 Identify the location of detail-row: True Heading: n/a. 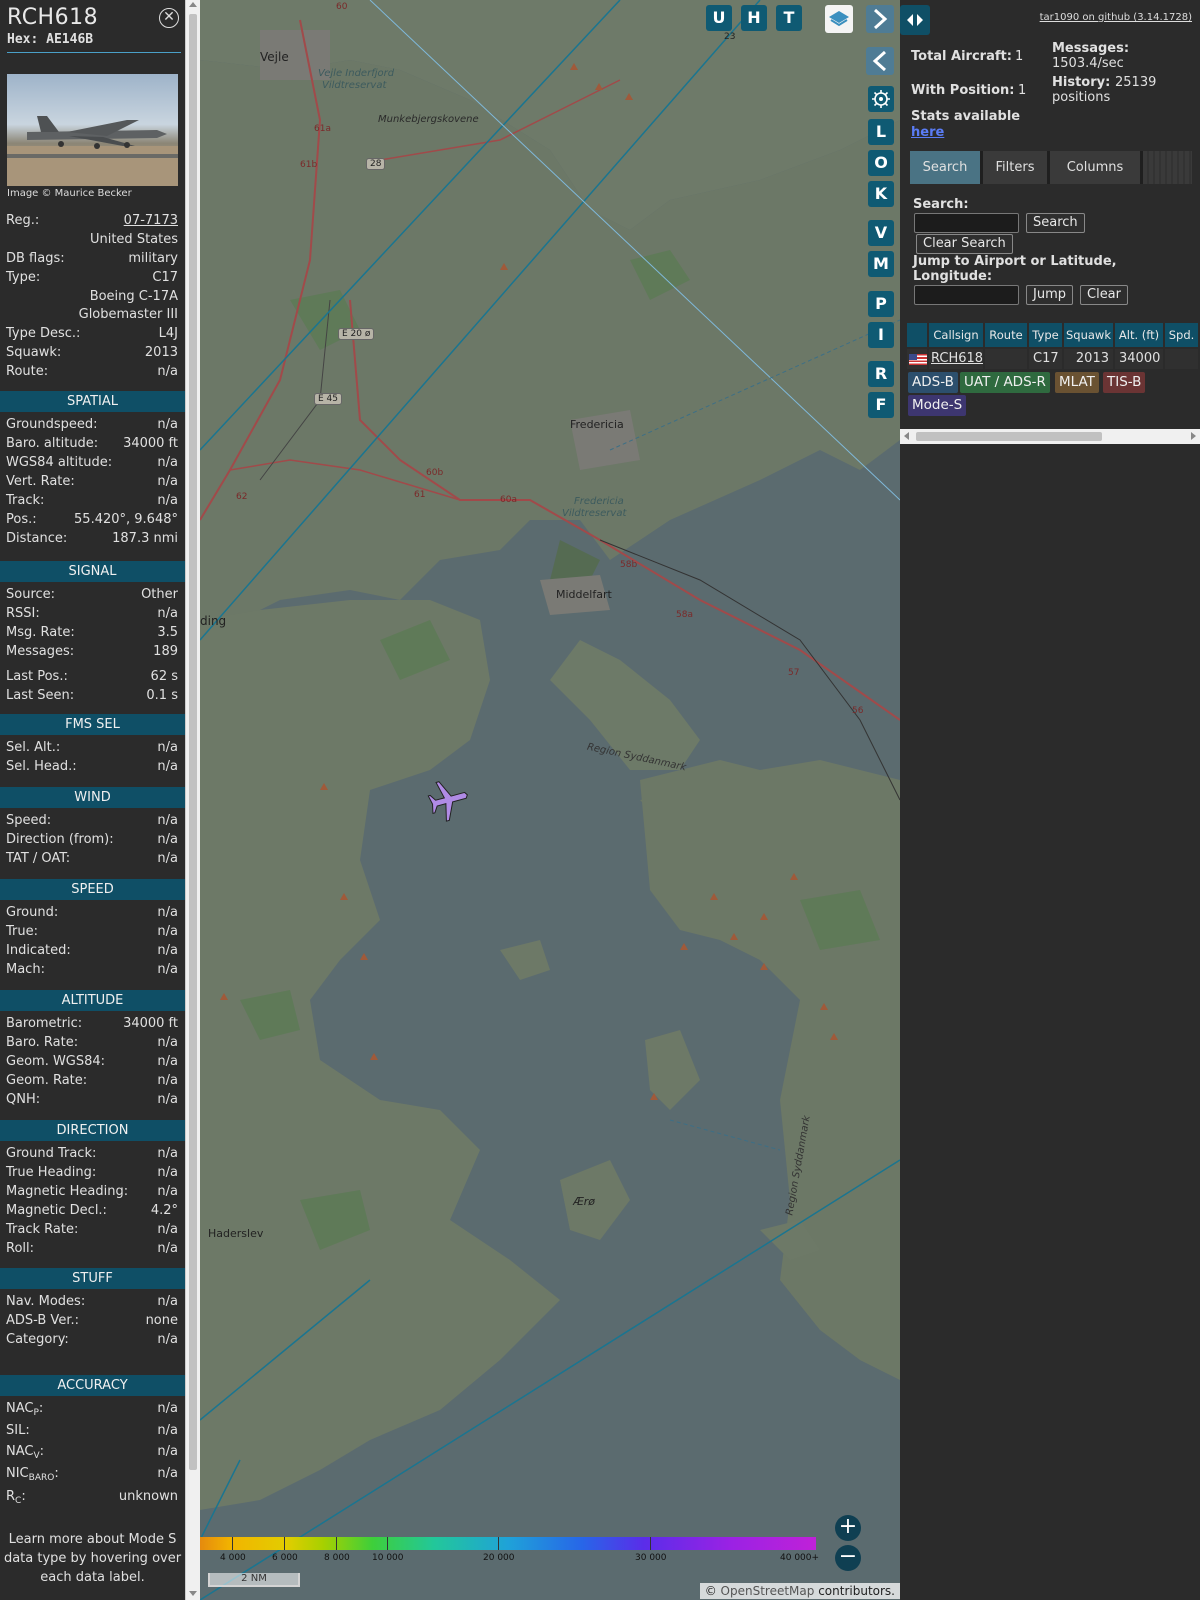
(92, 1174).